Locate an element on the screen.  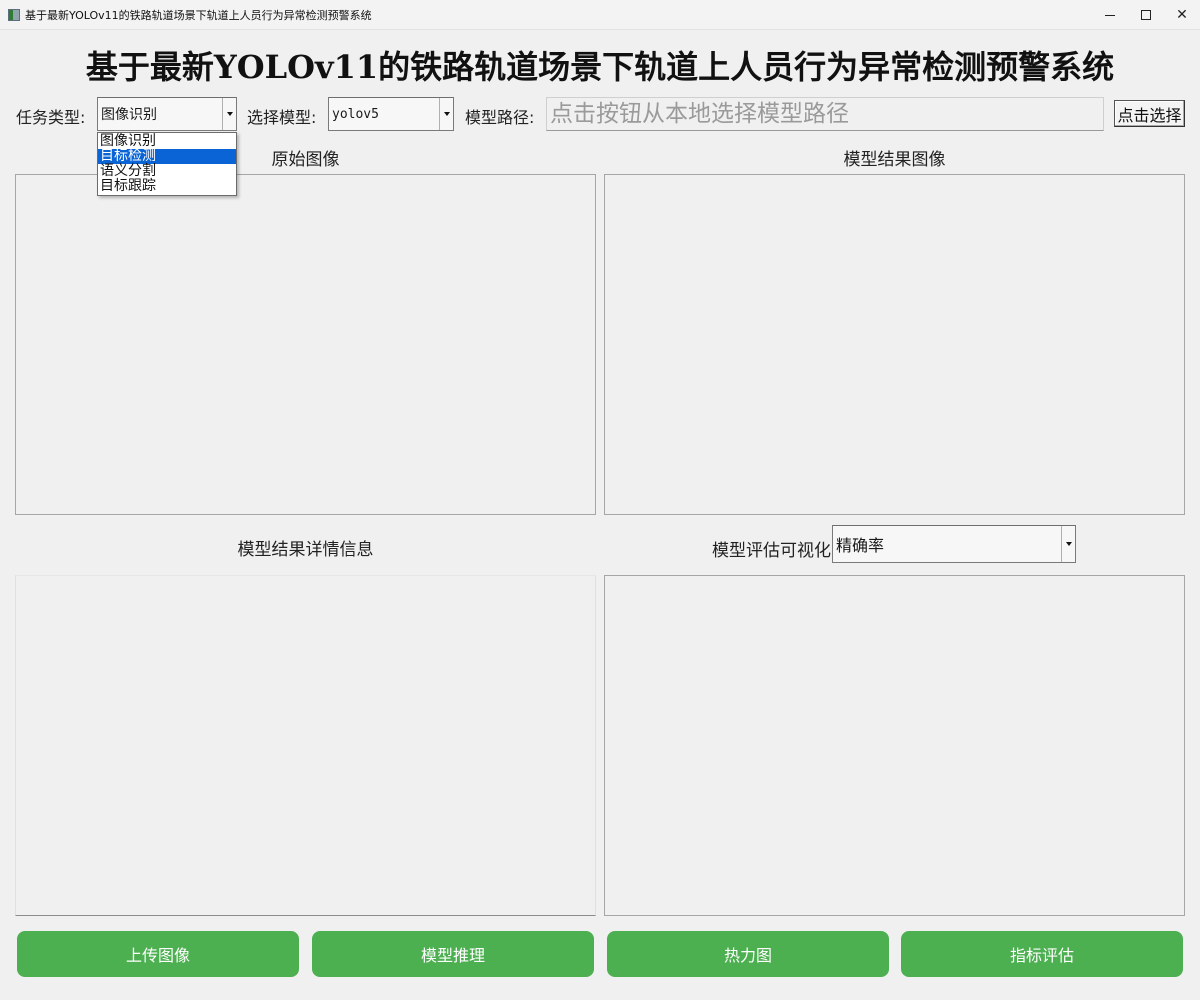
minimize-icon is located at coordinates (1110, 15).